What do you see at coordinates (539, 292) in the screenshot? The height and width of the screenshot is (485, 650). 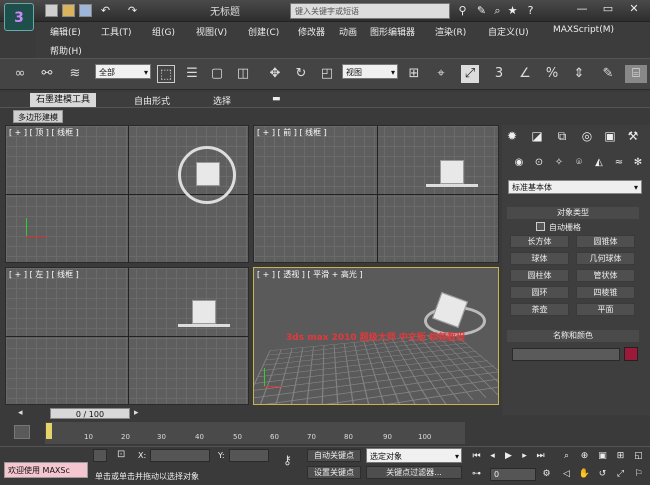 I see `torus-button: 圆环` at bounding box center [539, 292].